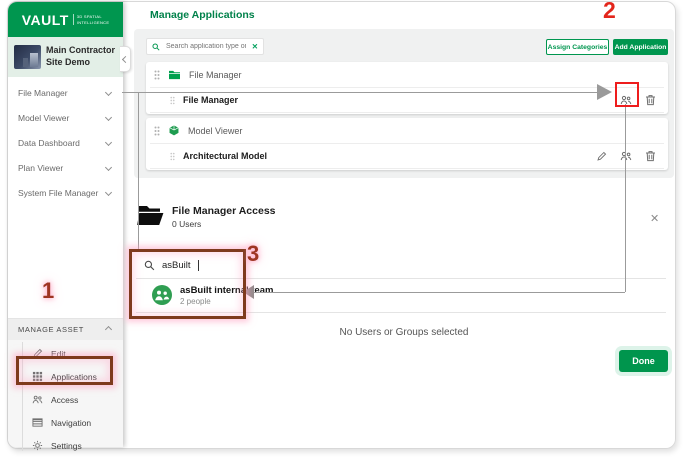 This screenshot has height=458, width=688. Describe the element at coordinates (174, 75) in the screenshot. I see `folder-icon` at that location.